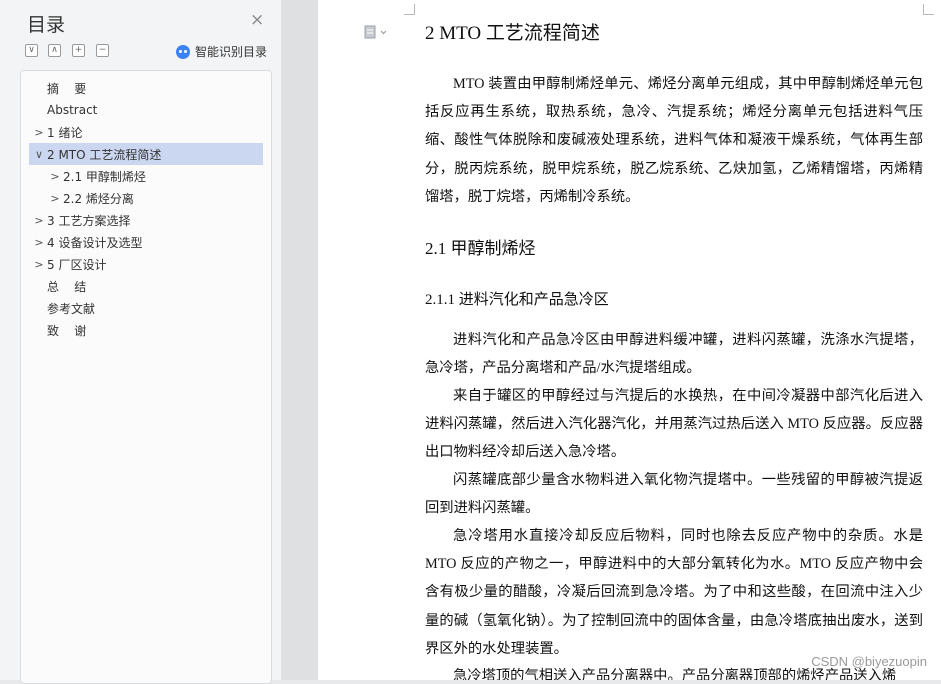 Image resolution: width=941 pixels, height=684 pixels. Describe the element at coordinates (104, 176) in the screenshot. I see `toc-item-label: 2.1 甲醇制烯烃` at that location.